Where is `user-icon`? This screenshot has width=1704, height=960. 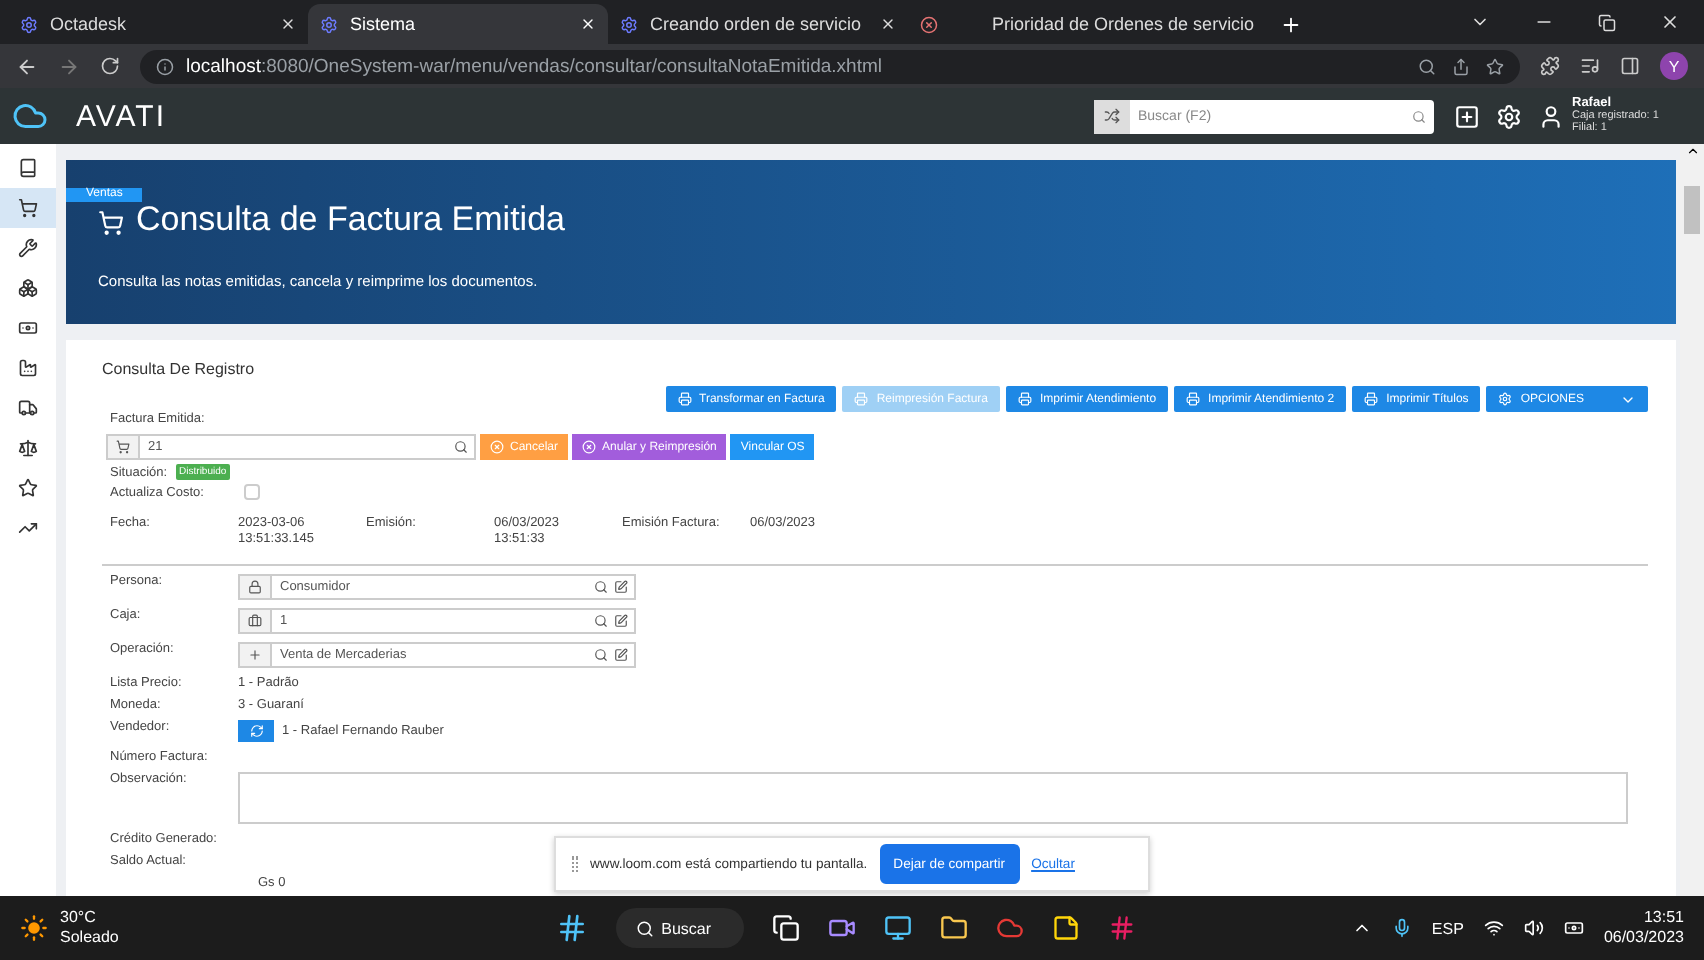 user-icon is located at coordinates (1551, 116).